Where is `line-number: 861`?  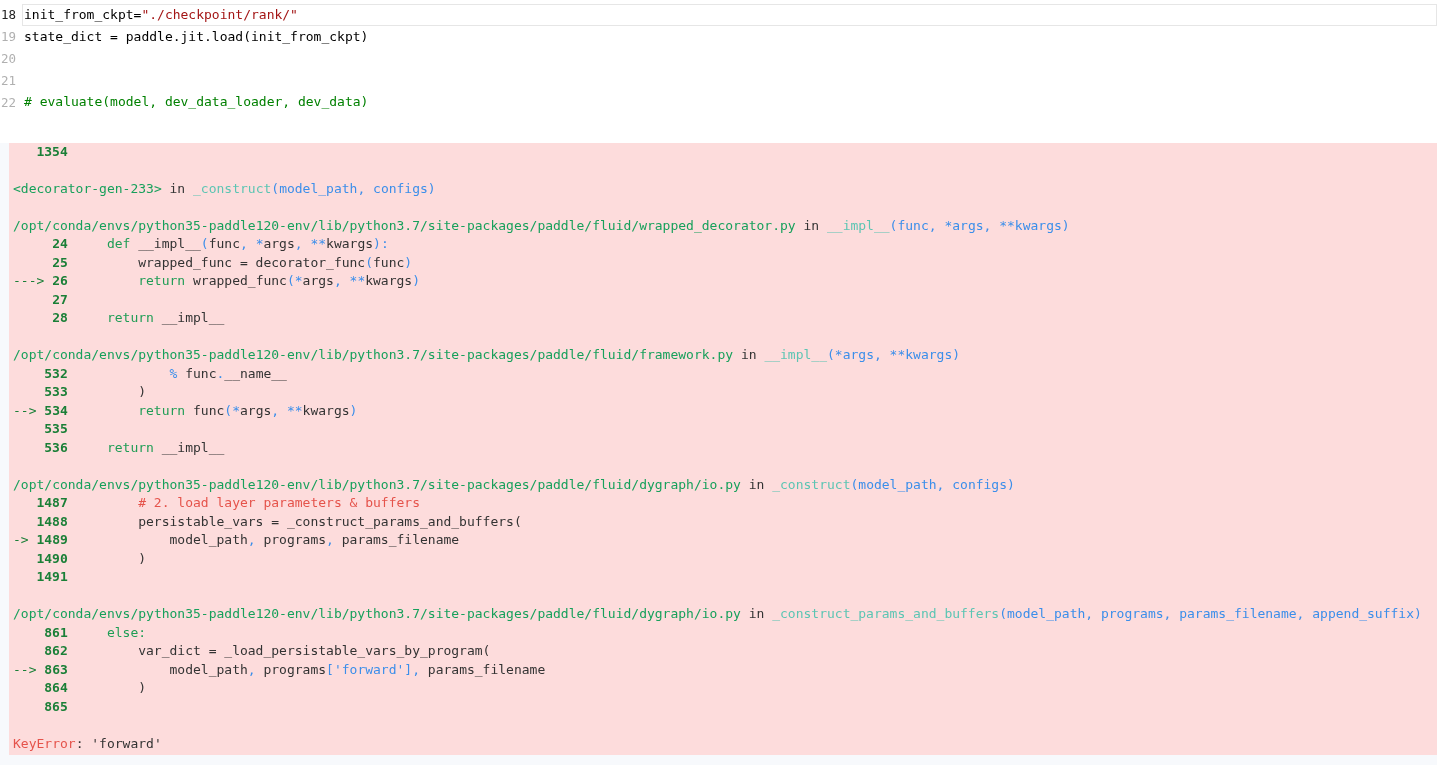 line-number: 861 is located at coordinates (55, 633).